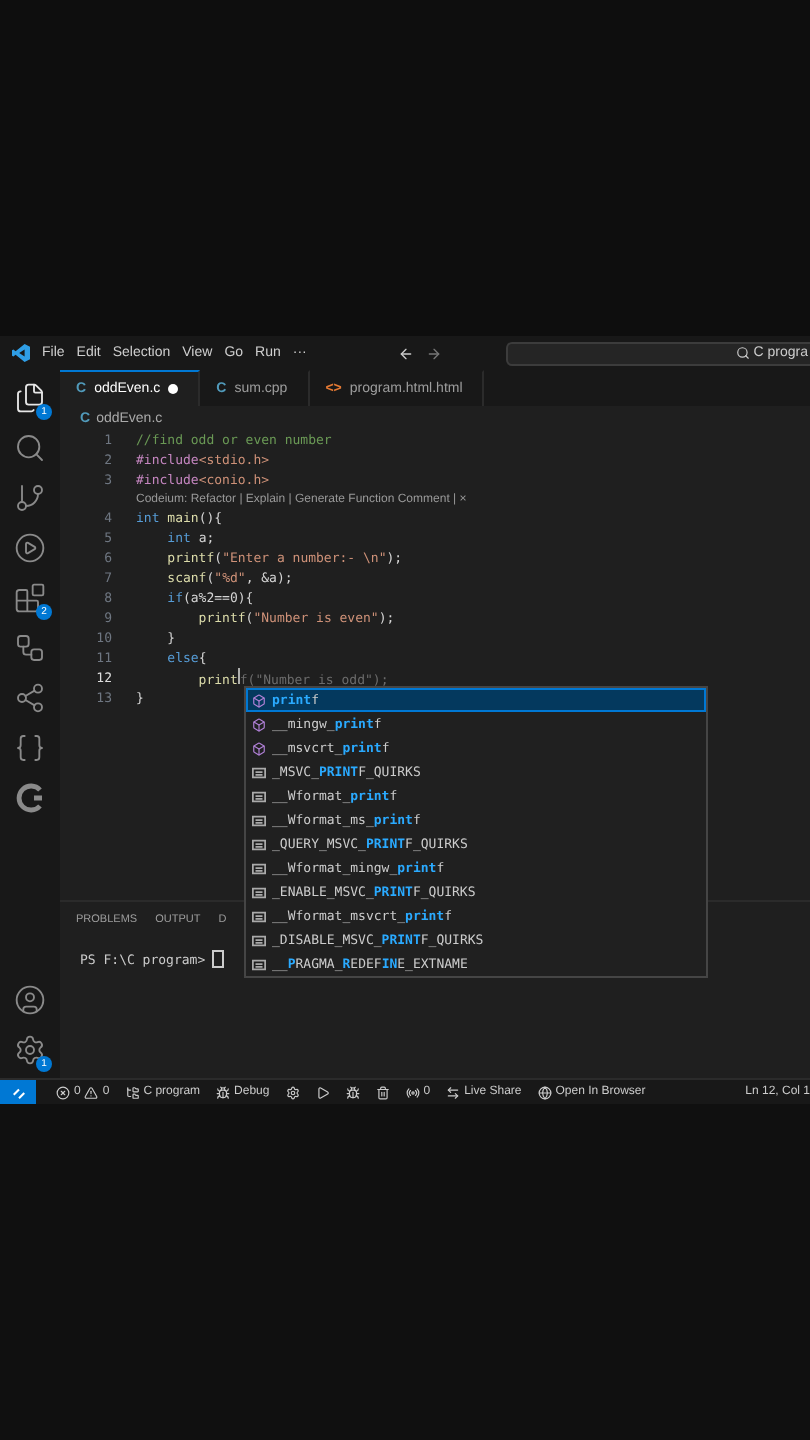 The height and width of the screenshot is (1440, 810). Describe the element at coordinates (406, 353) in the screenshot. I see `back-icon` at that location.